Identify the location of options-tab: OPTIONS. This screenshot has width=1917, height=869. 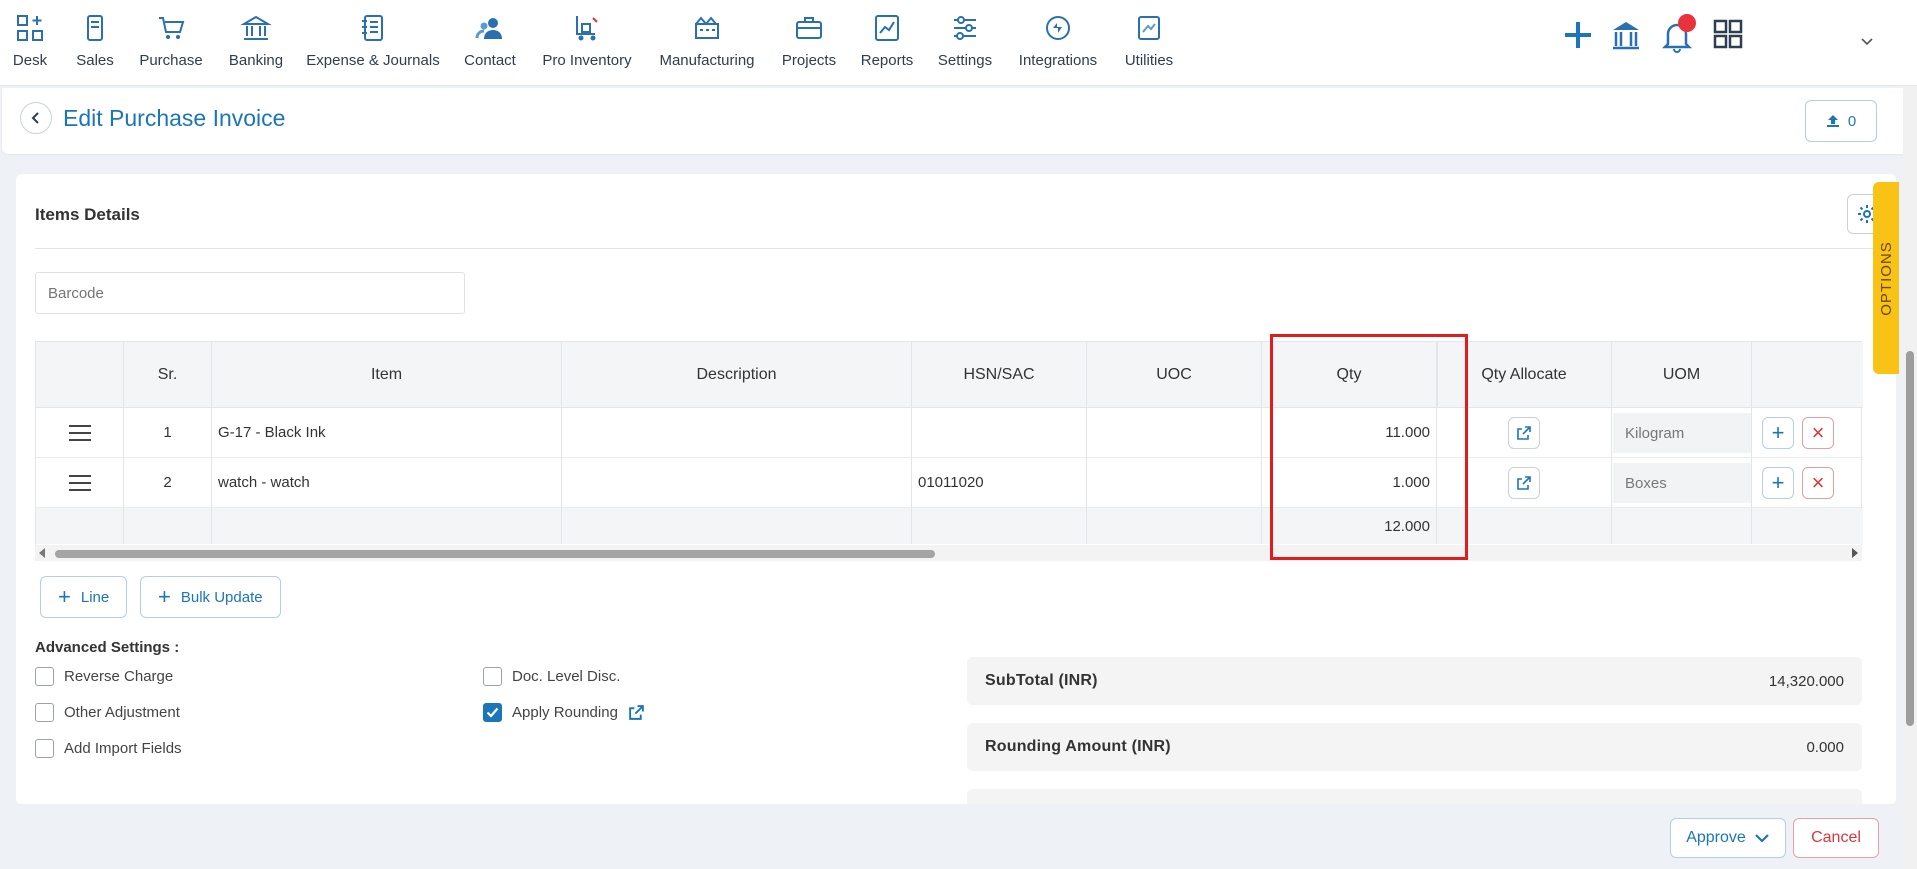
(1886, 278).